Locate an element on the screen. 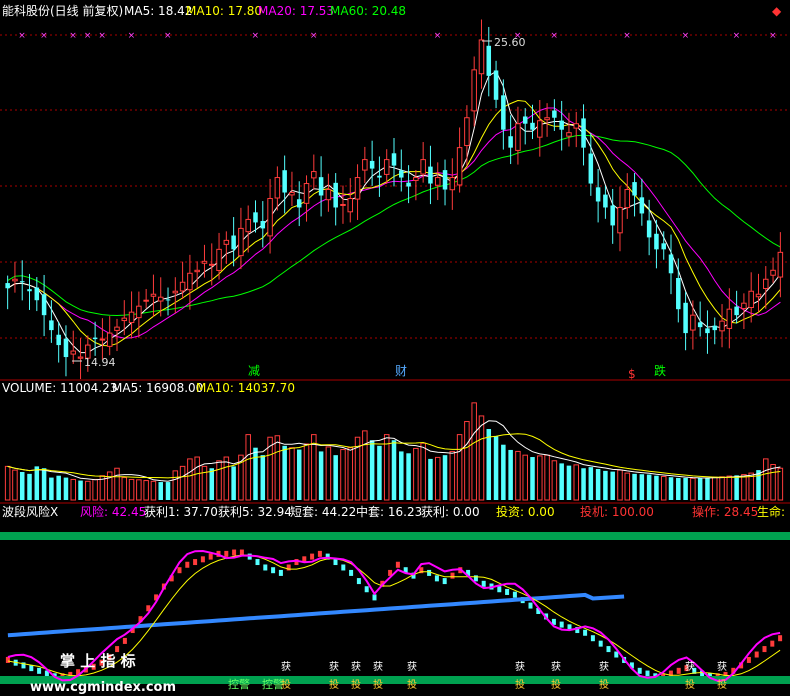 This screenshot has height=696, width=790. signal-drop: 跌 is located at coordinates (660, 370).